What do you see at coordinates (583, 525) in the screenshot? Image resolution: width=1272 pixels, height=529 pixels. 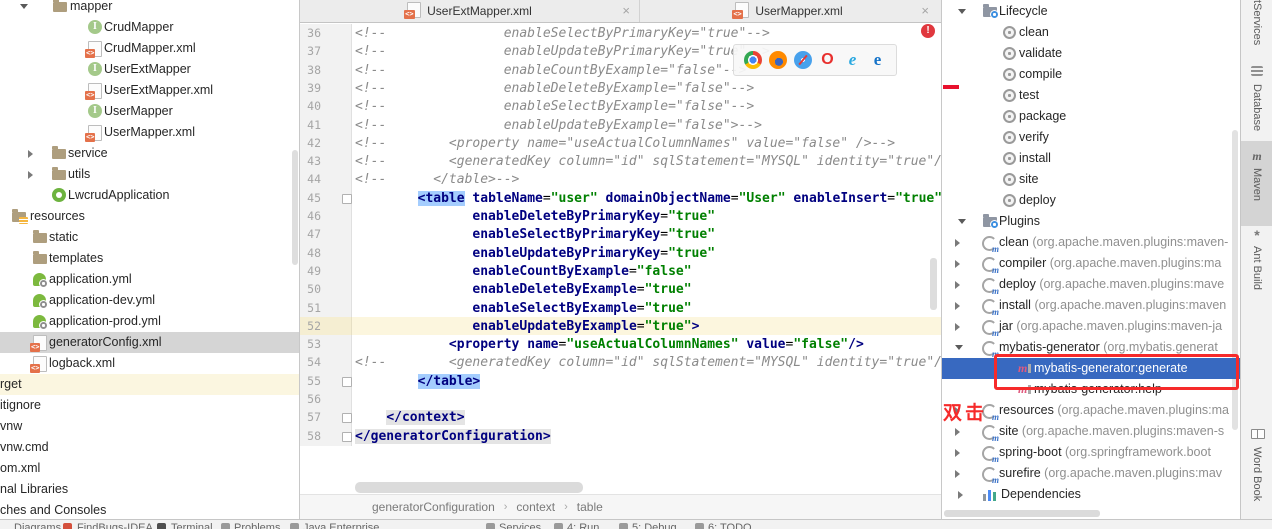 I see `statusbar-item: 4: Run` at bounding box center [583, 525].